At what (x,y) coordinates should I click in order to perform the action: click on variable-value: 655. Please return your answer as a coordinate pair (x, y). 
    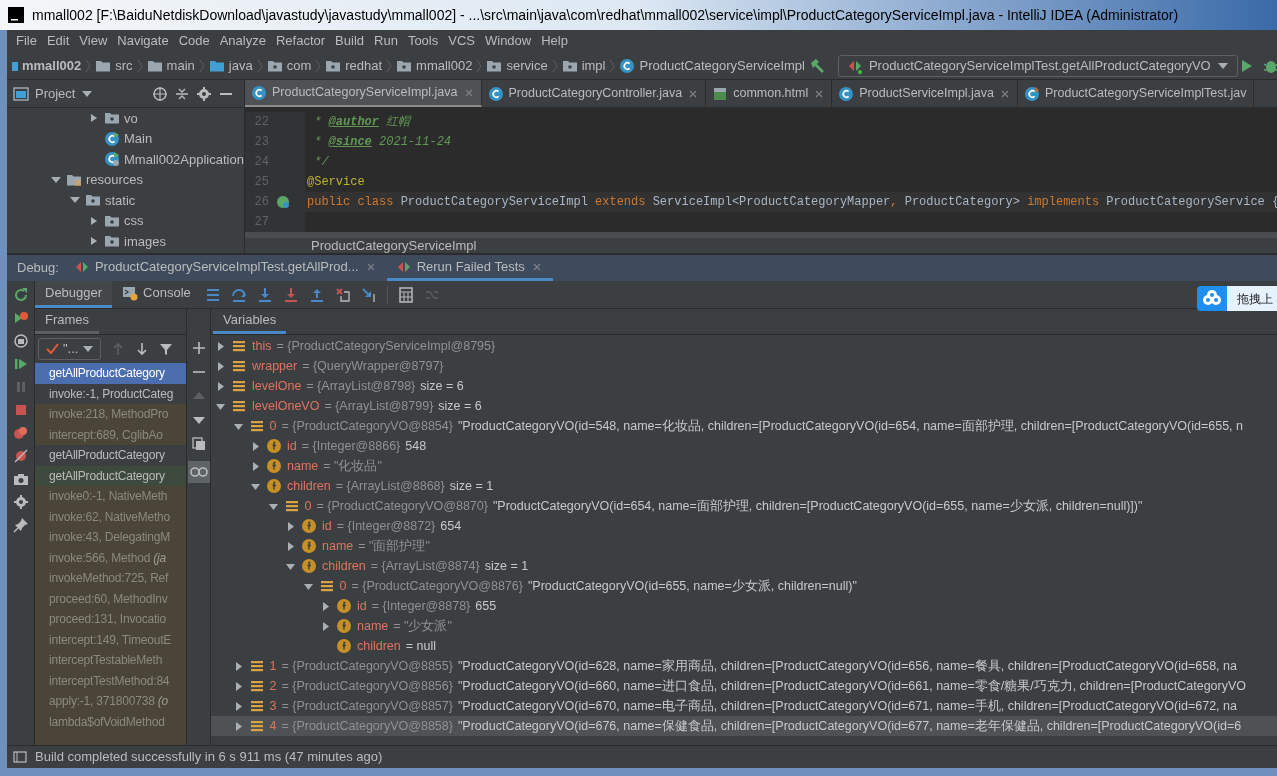
    Looking at the image, I should click on (486, 606).